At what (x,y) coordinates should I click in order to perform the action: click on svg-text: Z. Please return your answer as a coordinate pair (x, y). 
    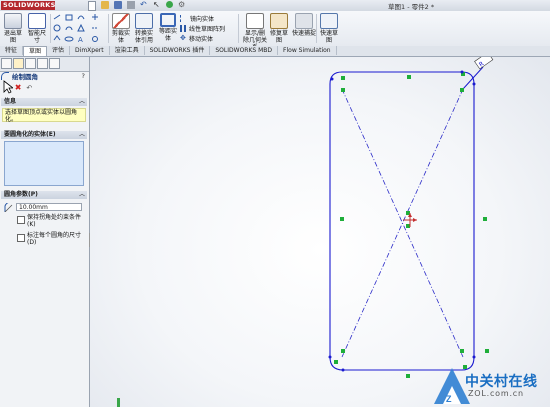
    Looking at the image, I should click on (449, 399).